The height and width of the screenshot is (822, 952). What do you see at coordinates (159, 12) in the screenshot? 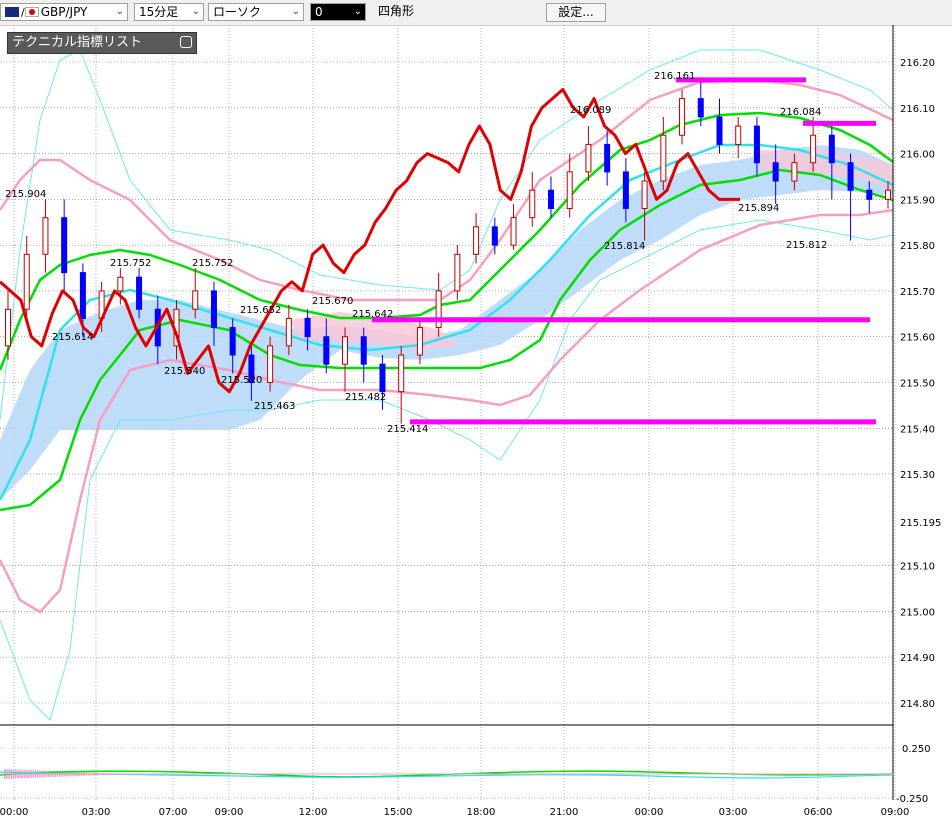
I see `timeframe-label: 15分足` at bounding box center [159, 12].